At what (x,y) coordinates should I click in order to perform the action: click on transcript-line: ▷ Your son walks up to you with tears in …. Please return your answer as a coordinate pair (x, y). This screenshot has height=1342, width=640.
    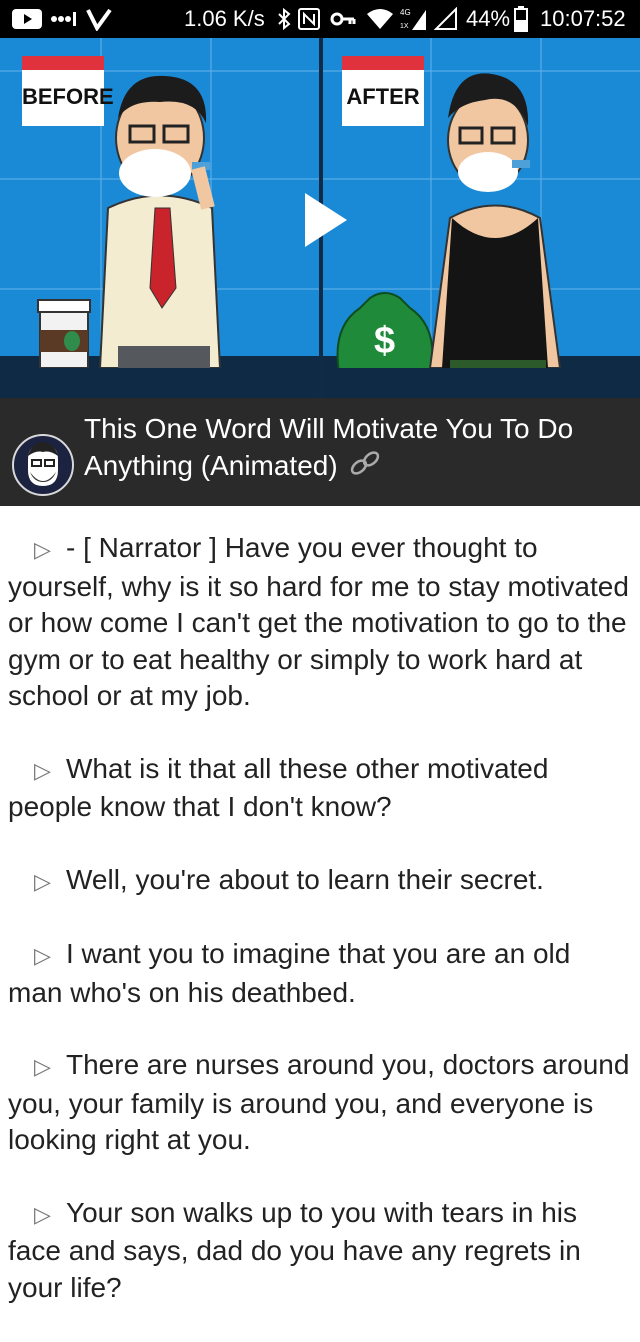
    Looking at the image, I should click on (320, 1251).